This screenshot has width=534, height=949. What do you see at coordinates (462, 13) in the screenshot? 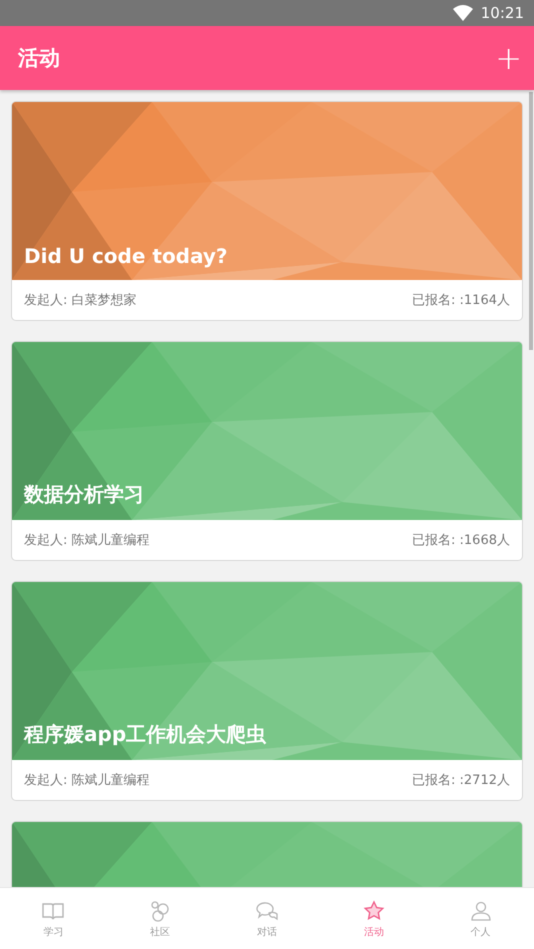
I see `wifi-icon` at bounding box center [462, 13].